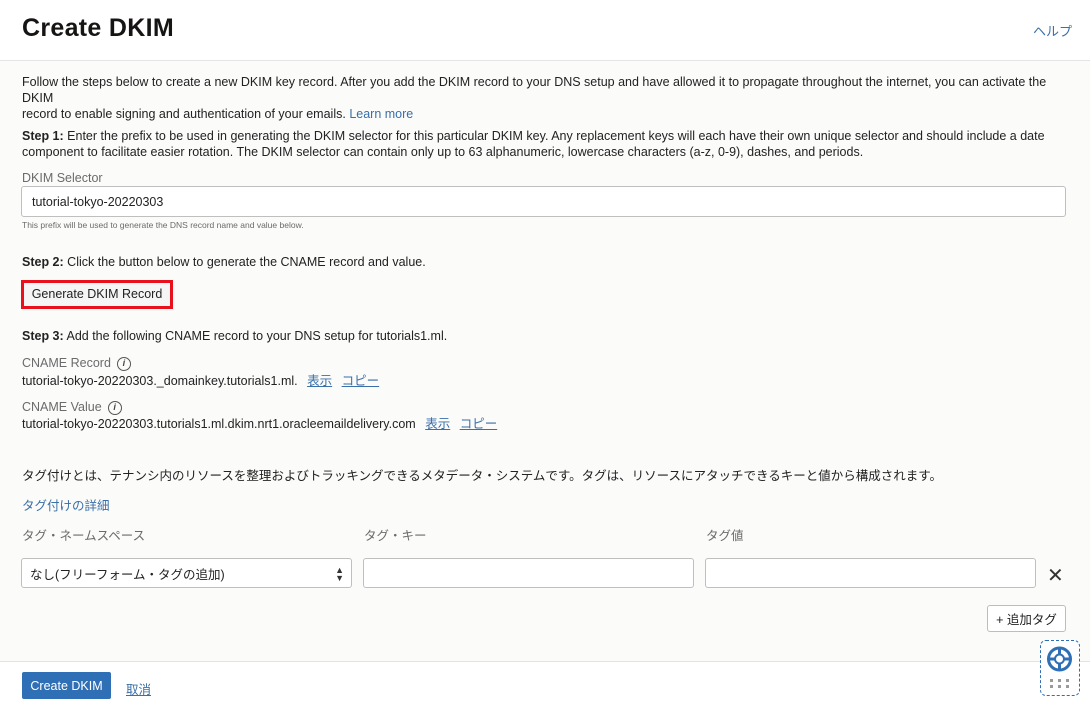 The image size is (1090, 707). I want to click on tag-key-label: タグ・キー, so click(395, 536).